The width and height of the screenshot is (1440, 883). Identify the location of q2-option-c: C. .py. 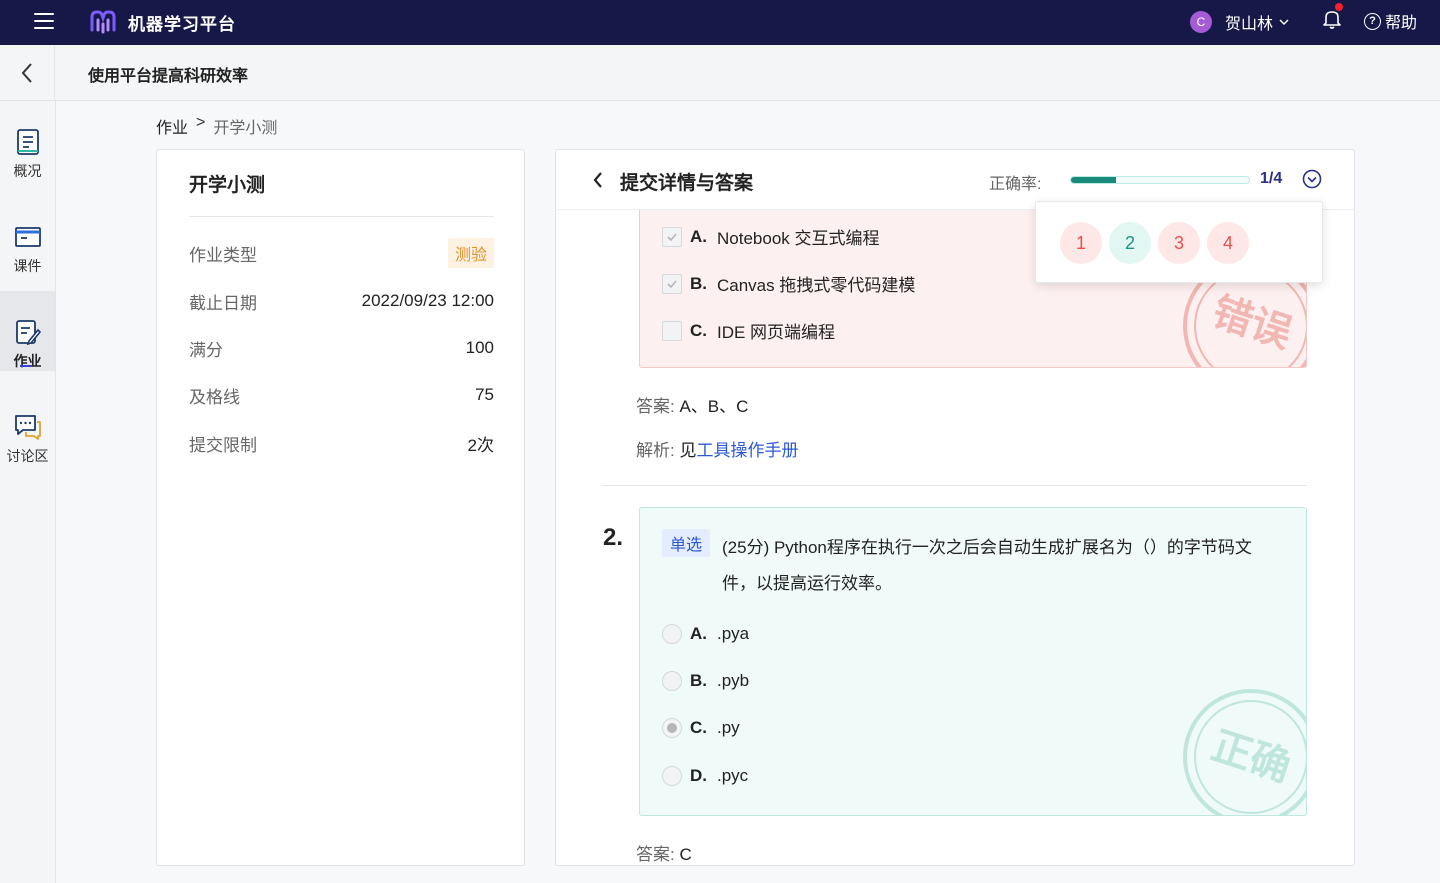
(701, 728).